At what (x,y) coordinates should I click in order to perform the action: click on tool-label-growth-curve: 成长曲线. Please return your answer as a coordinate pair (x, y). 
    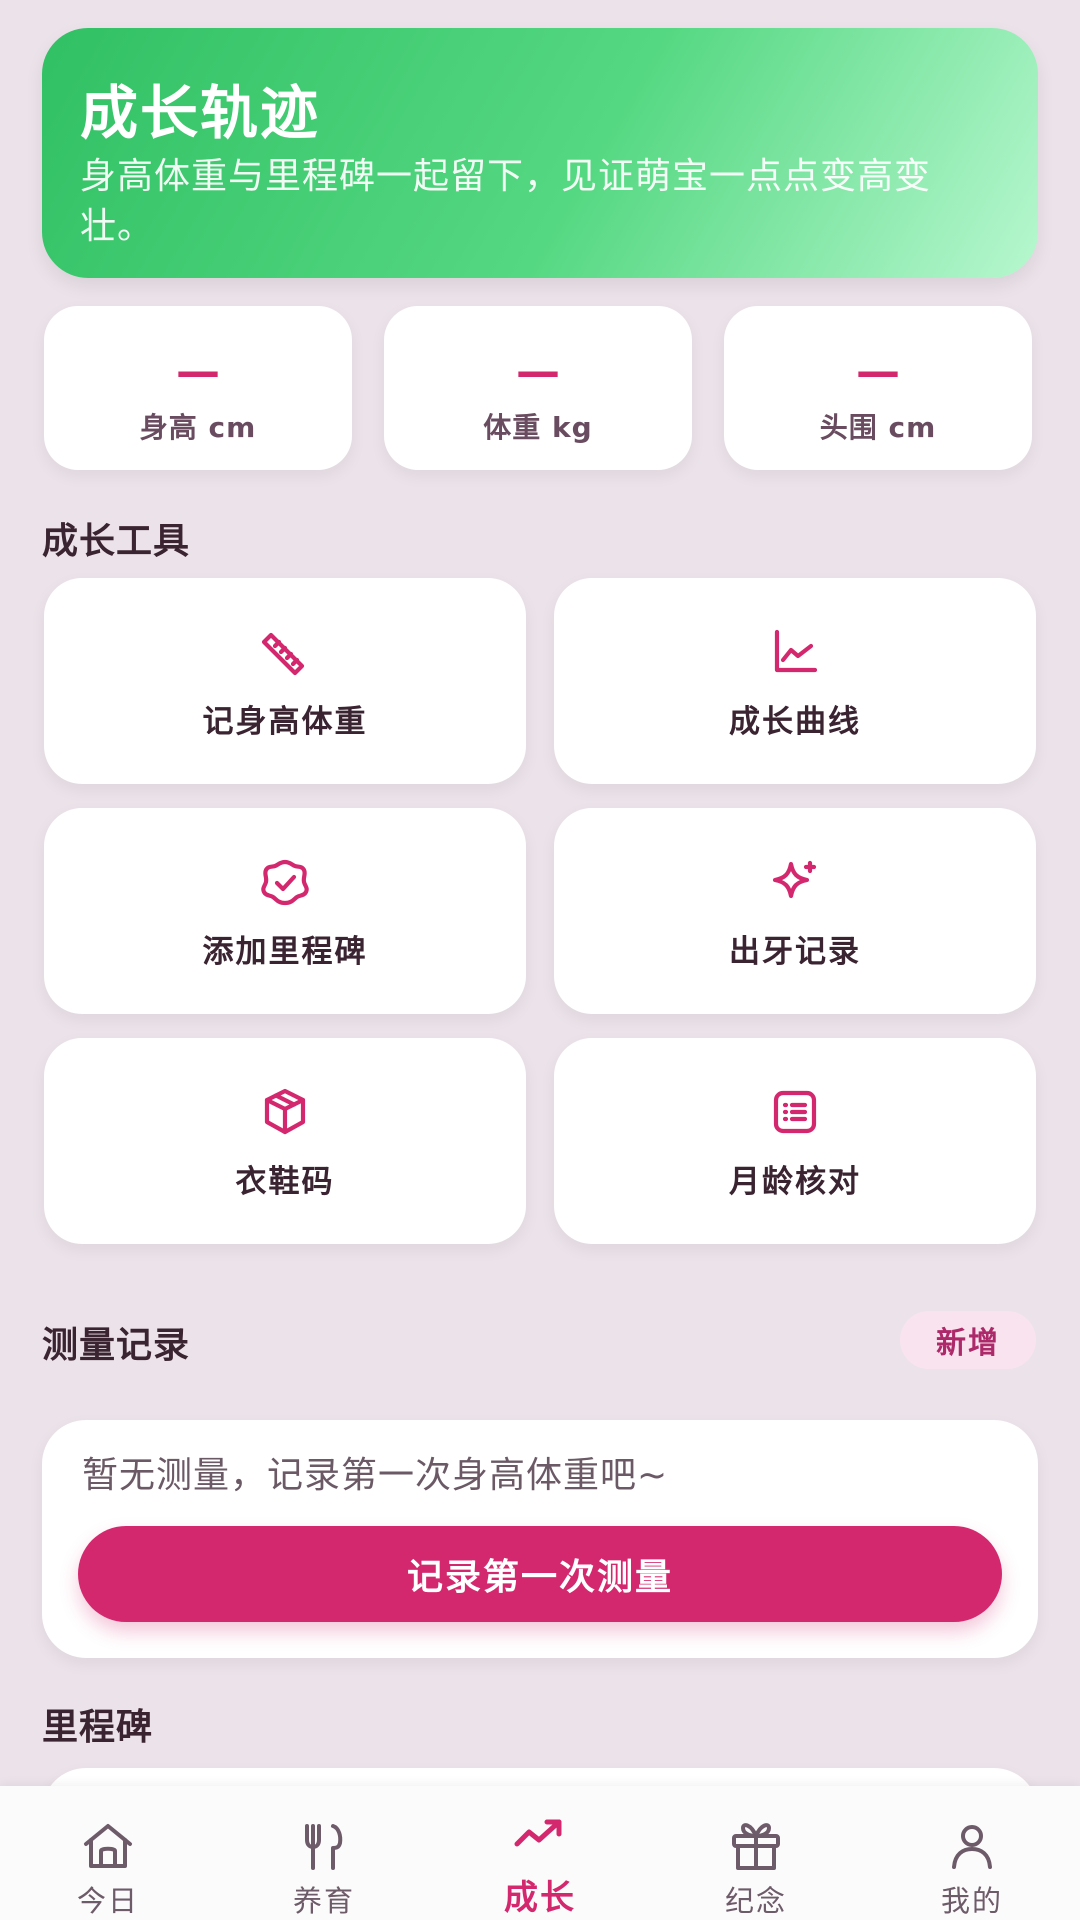
    Looking at the image, I should click on (795, 722).